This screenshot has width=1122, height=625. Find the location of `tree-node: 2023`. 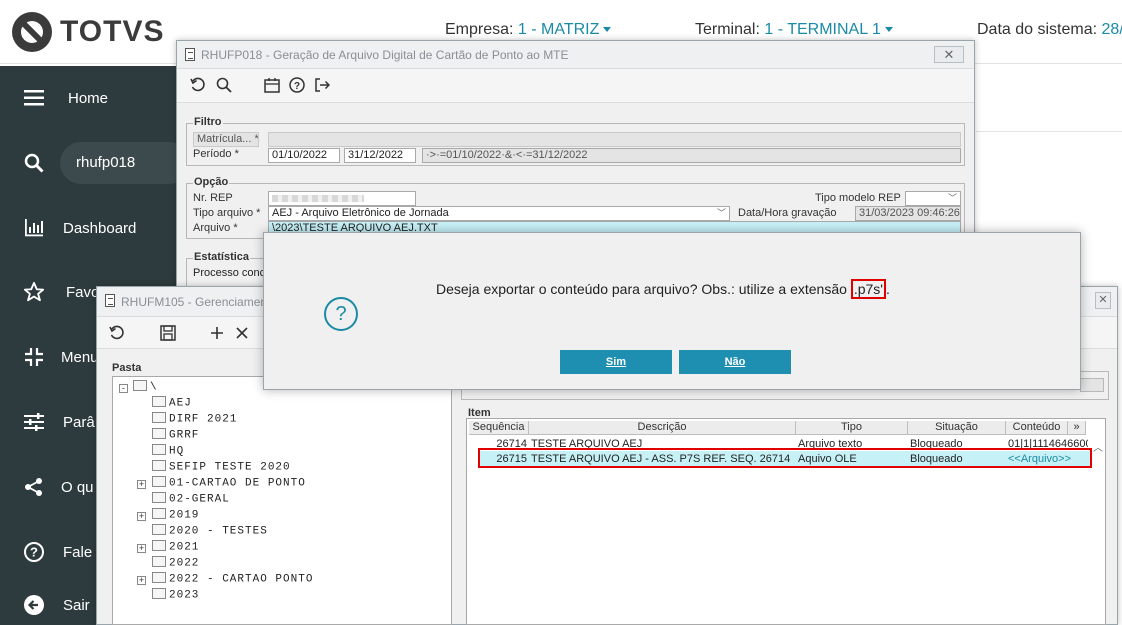

tree-node: 2023 is located at coordinates (176, 595).